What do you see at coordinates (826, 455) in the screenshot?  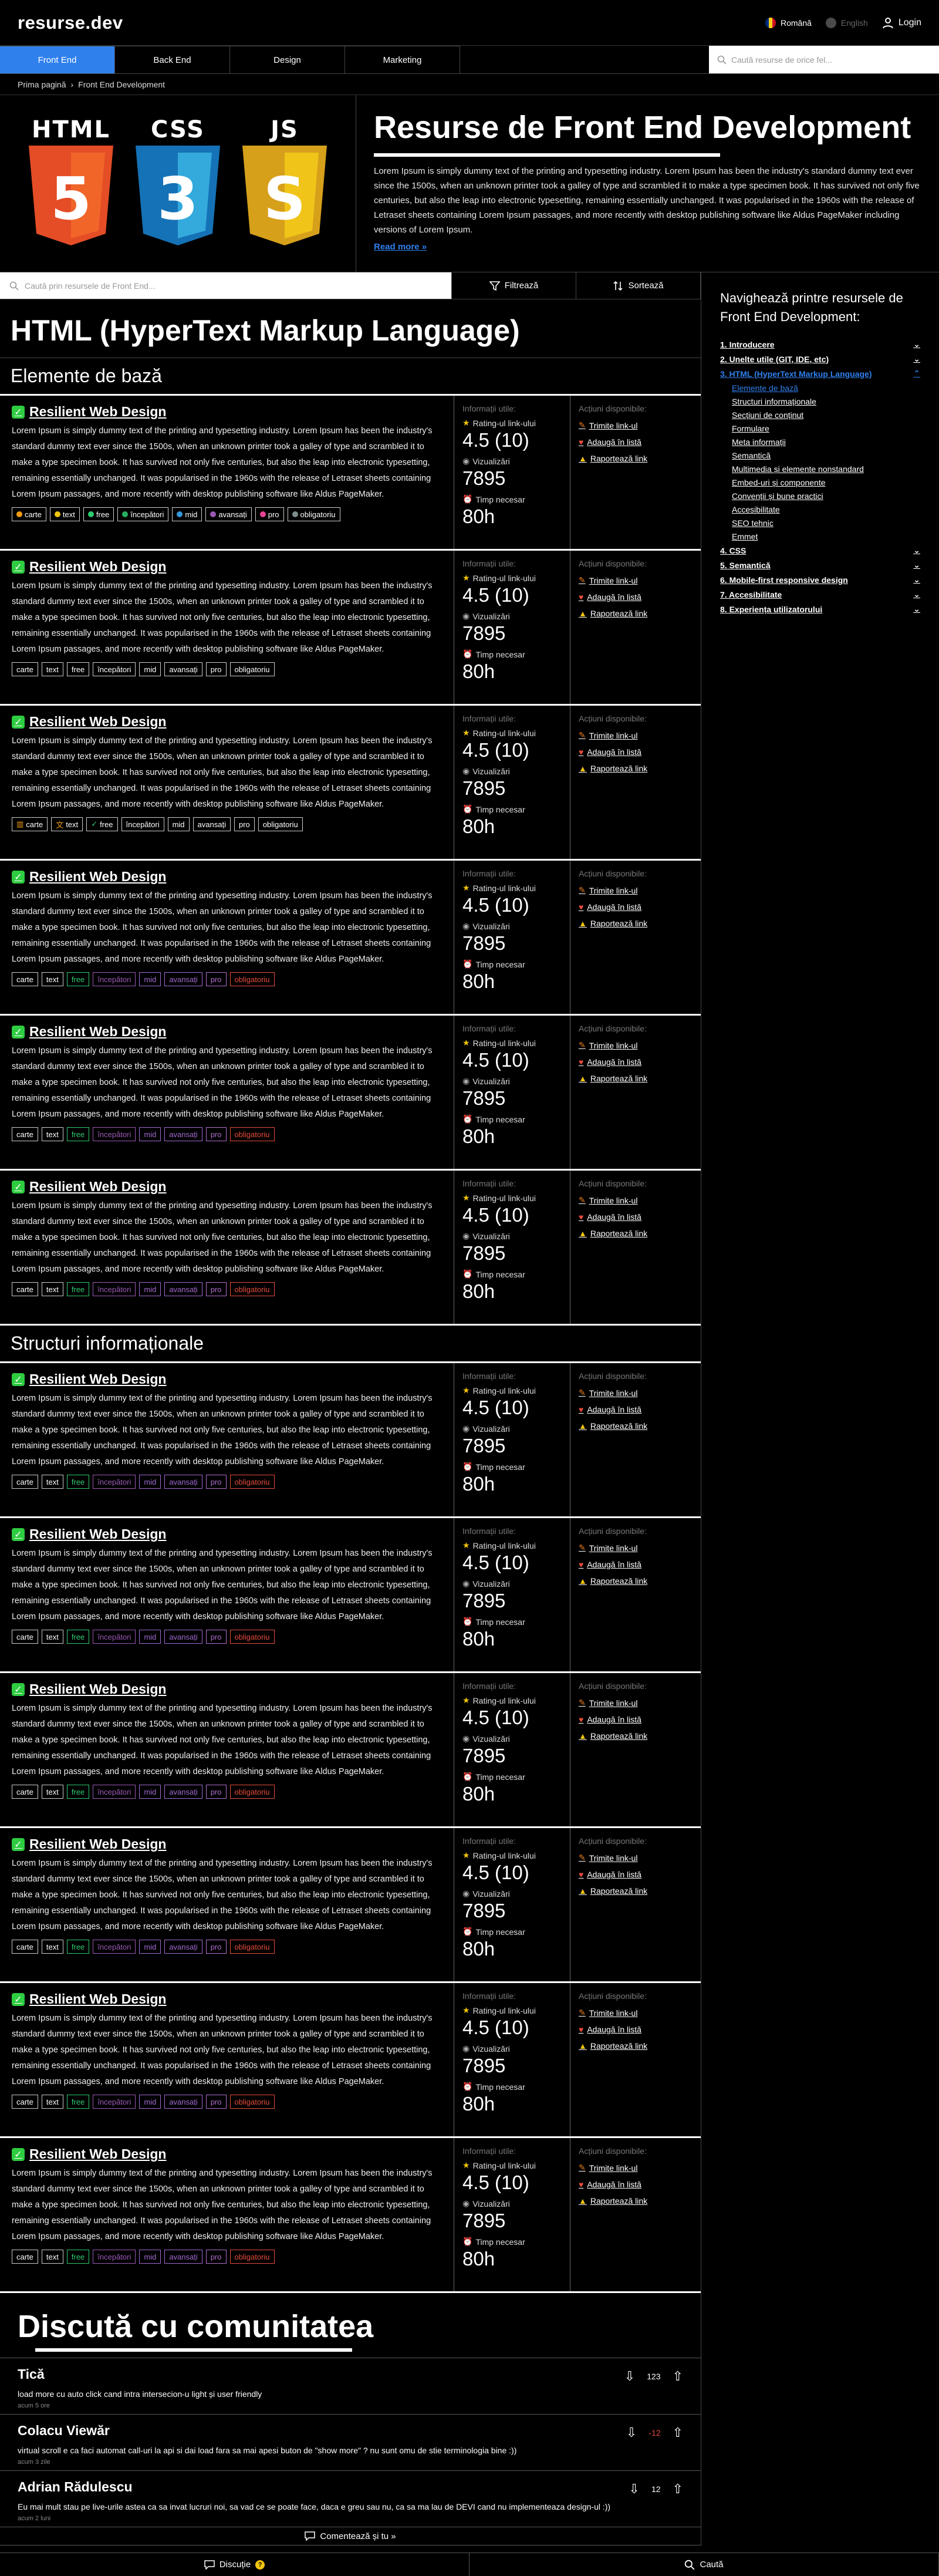 I see `sidebar-subitem: Semantică` at bounding box center [826, 455].